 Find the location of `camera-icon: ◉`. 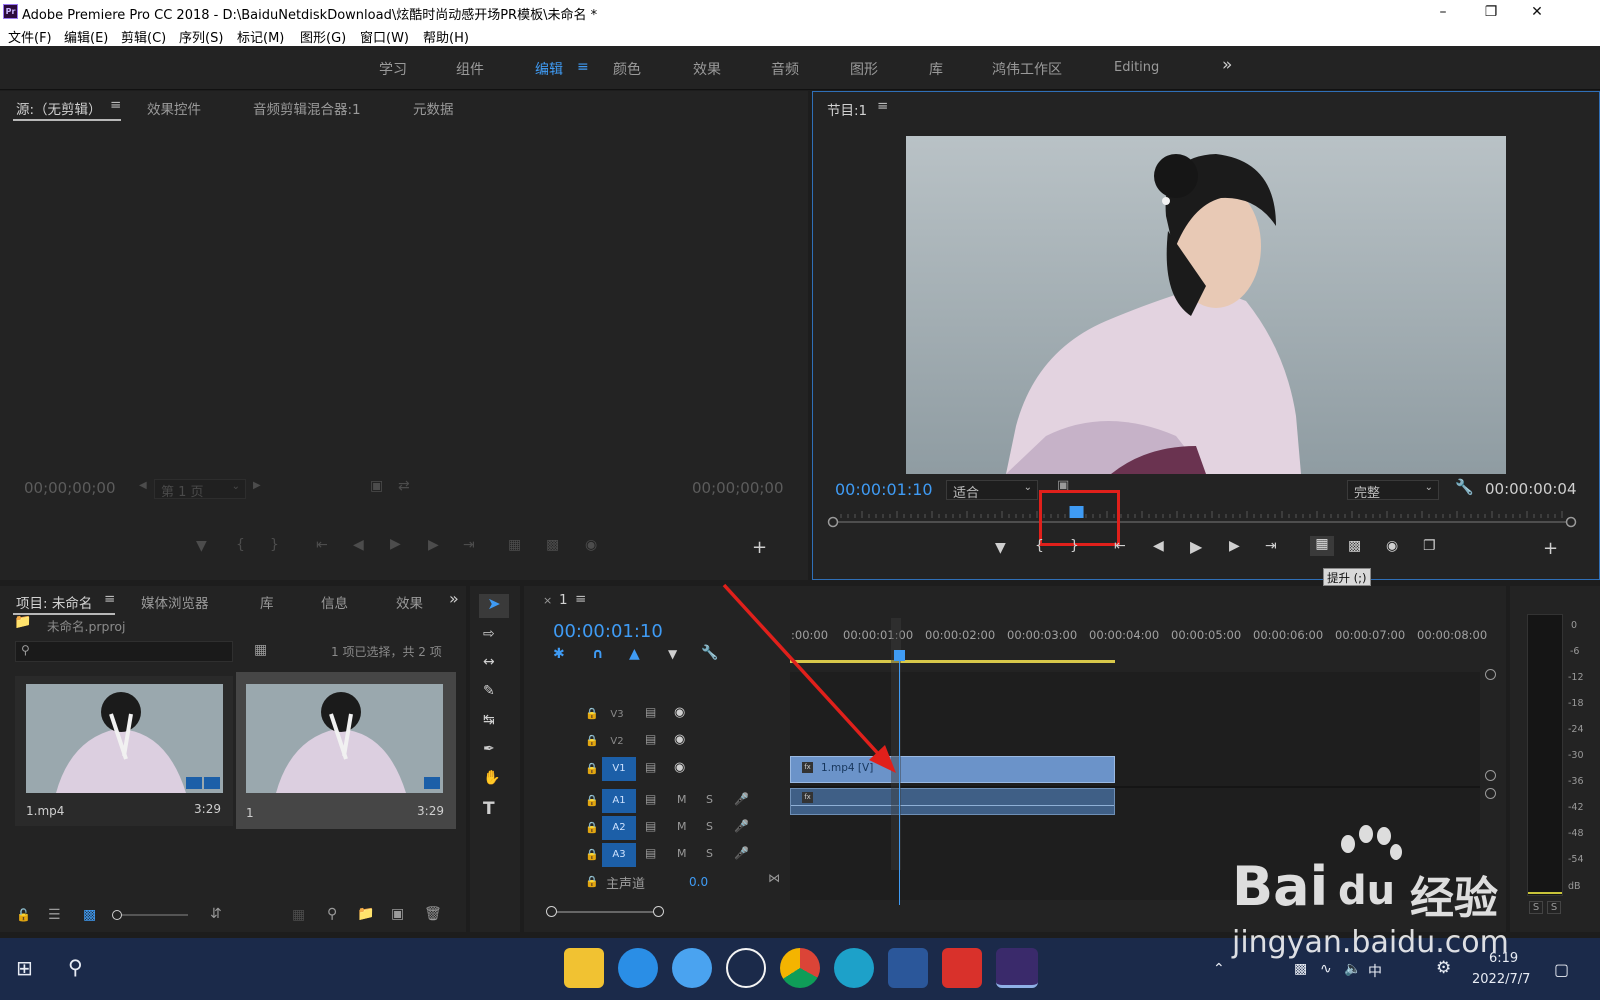

camera-icon: ◉ is located at coordinates (1392, 546).